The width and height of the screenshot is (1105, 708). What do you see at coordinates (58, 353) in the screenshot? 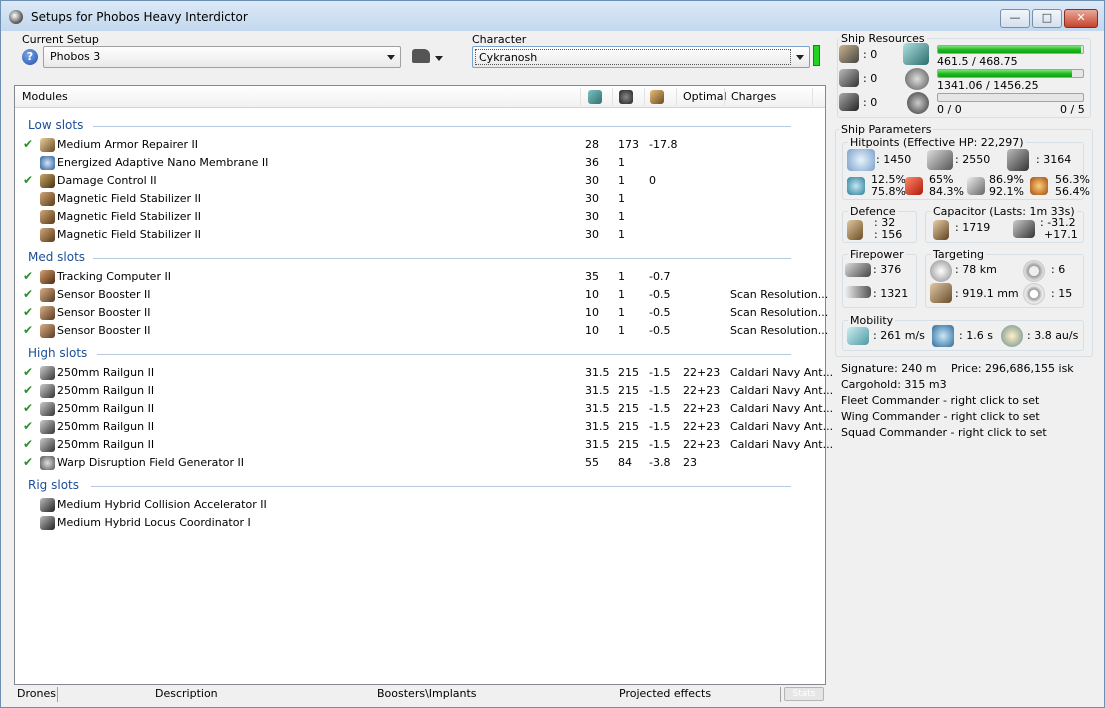
I see `section-title: High slots` at bounding box center [58, 353].